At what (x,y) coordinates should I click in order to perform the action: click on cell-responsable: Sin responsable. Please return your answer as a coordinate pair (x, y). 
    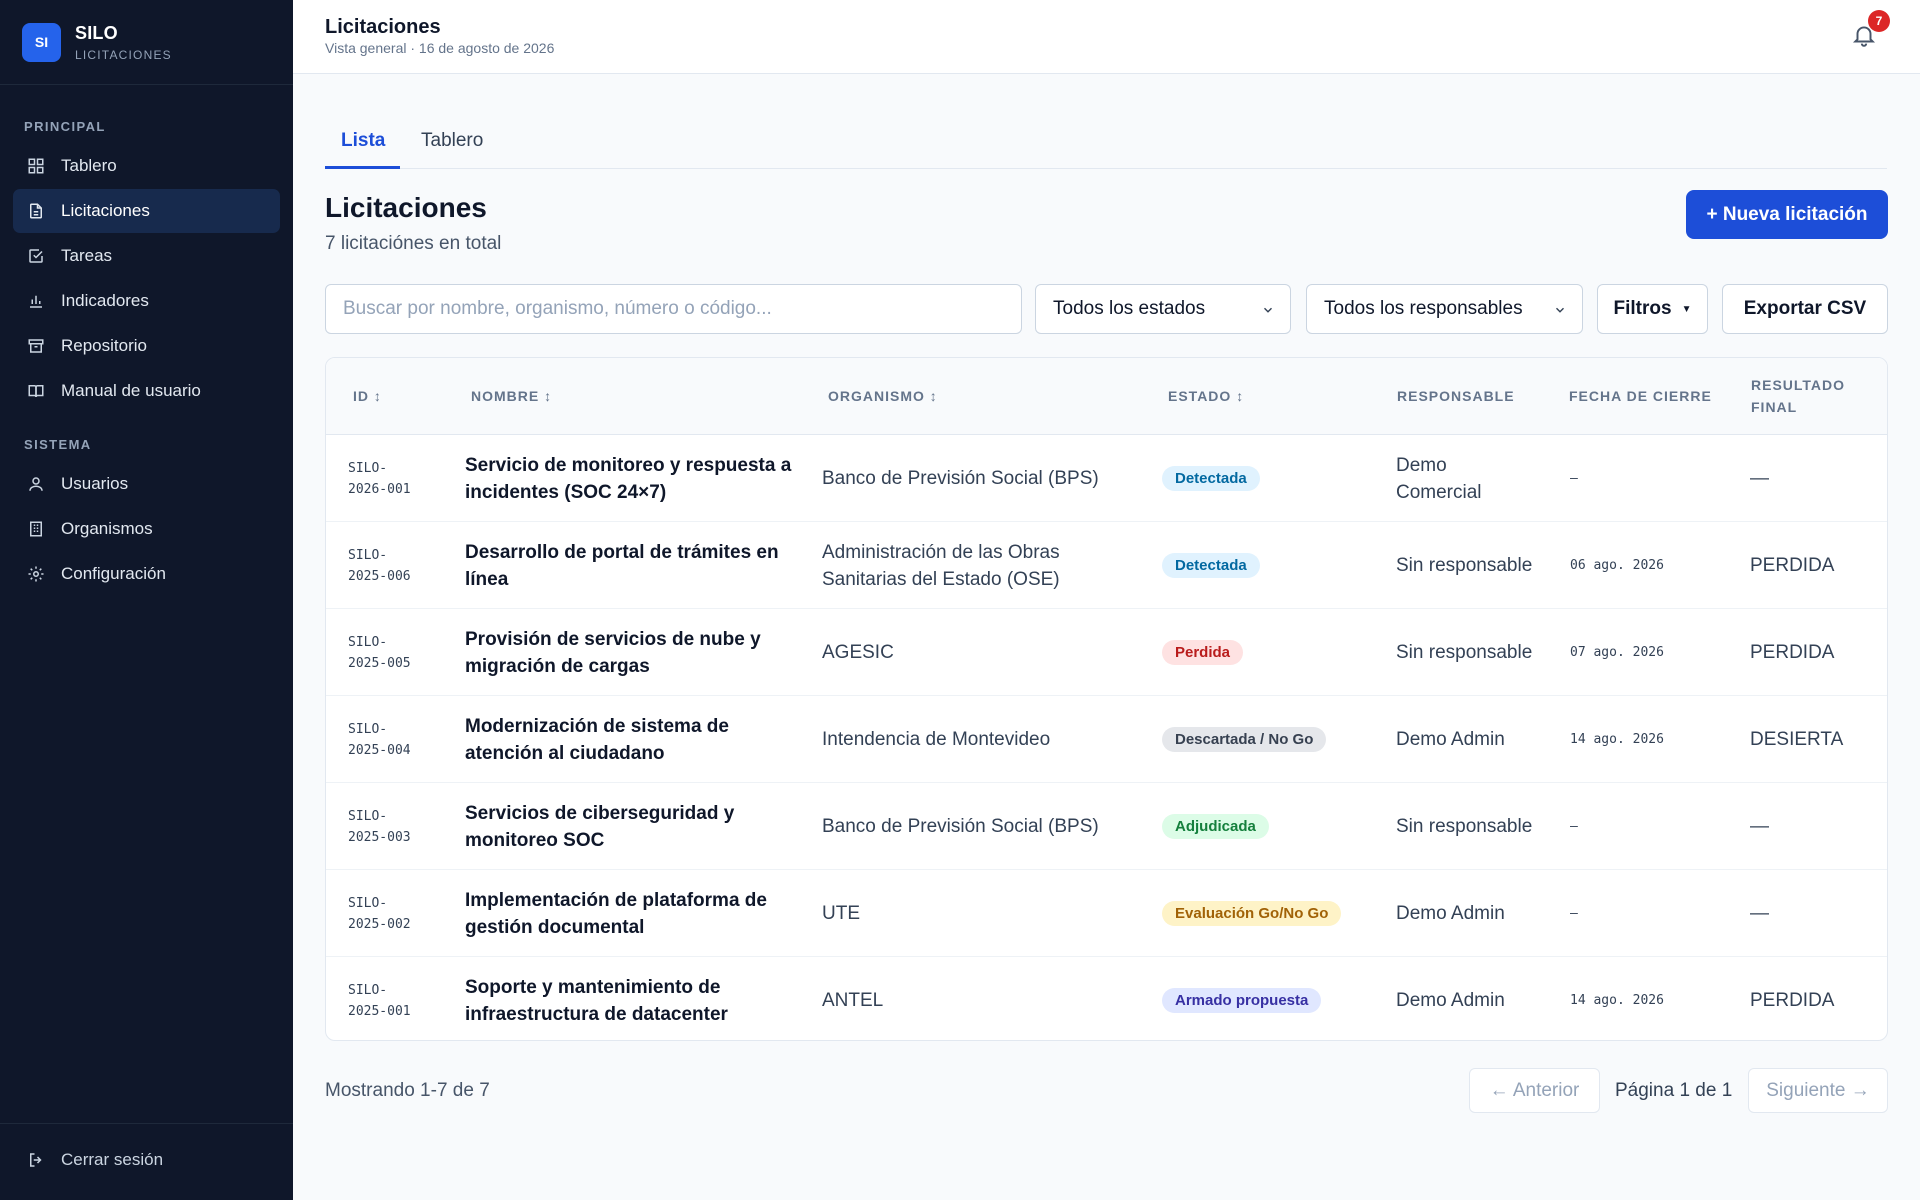
    Looking at the image, I should click on (1466, 565).